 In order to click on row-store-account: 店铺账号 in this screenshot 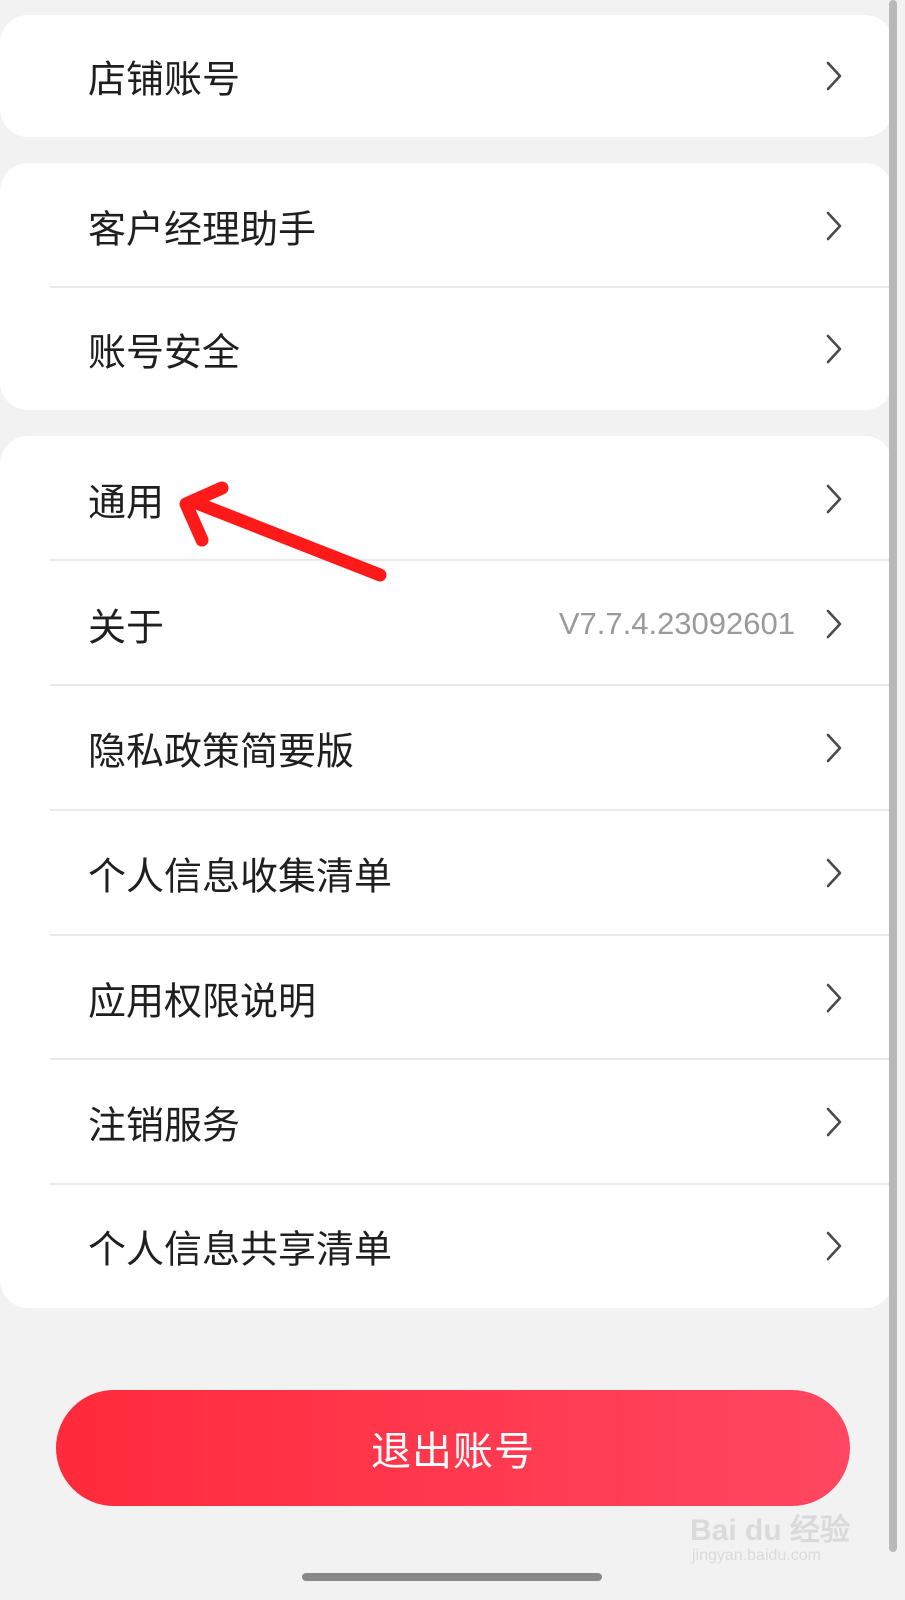, I will do `click(446, 76)`.